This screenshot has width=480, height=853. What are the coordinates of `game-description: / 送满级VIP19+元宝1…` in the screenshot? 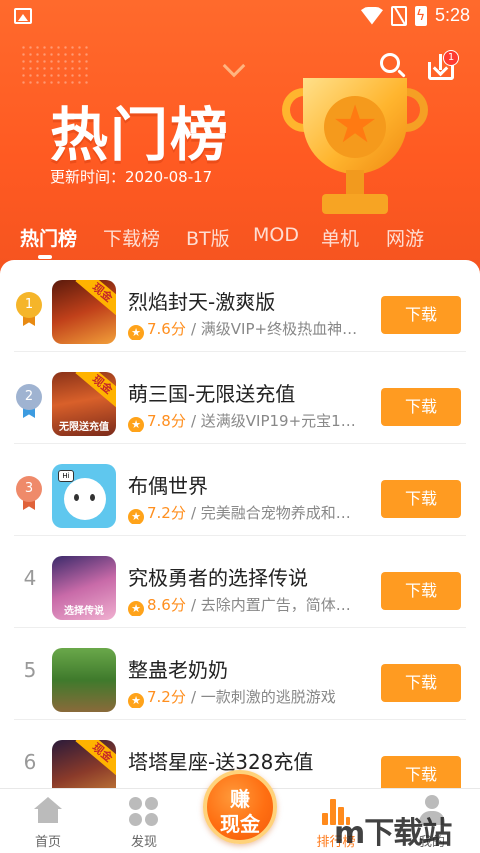 It's located at (273, 421).